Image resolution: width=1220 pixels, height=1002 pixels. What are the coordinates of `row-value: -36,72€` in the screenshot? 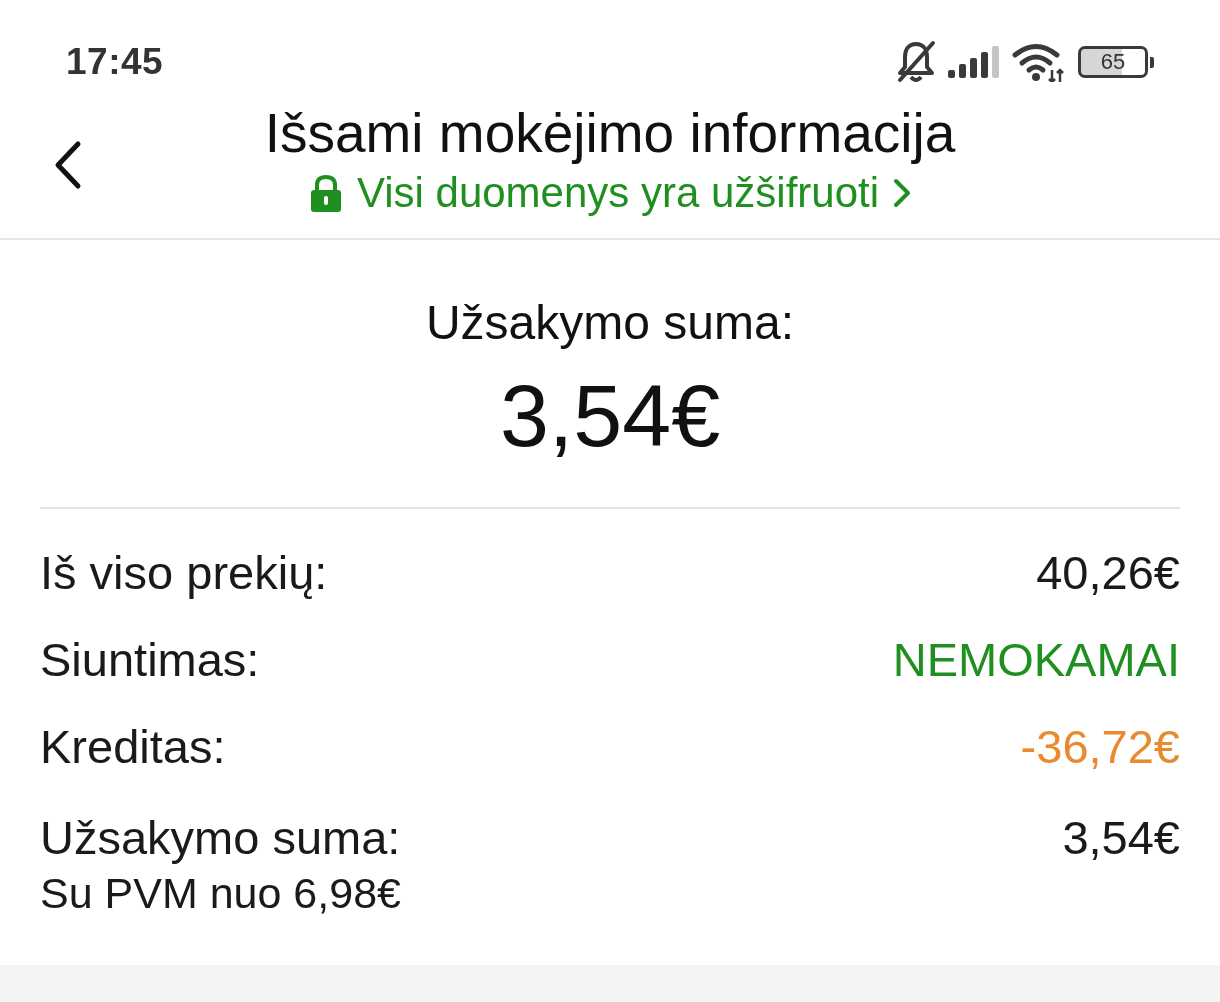 It's located at (1100, 747).